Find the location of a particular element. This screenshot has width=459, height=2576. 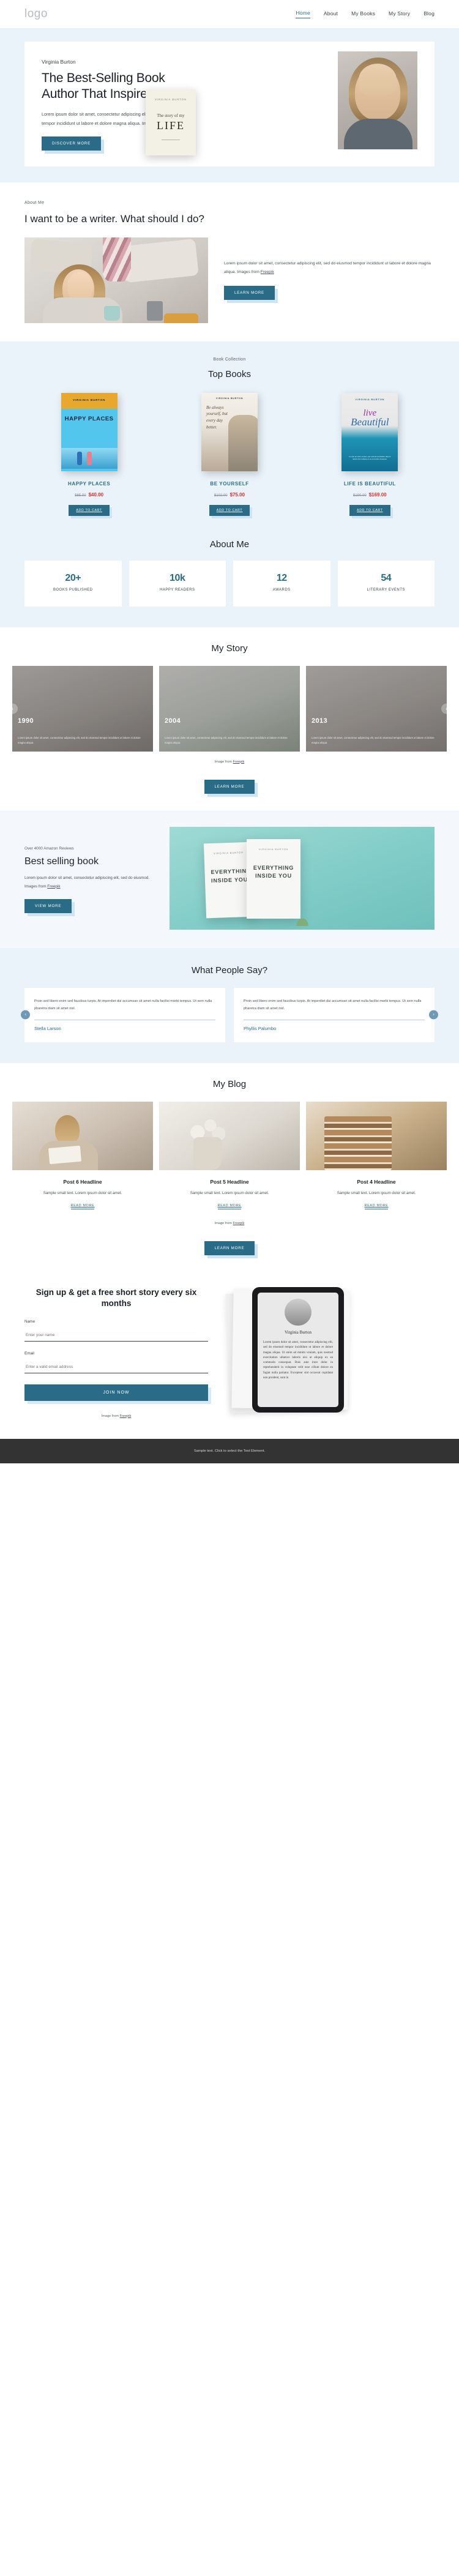

story-credit-text: Image from is located at coordinates (223, 762).